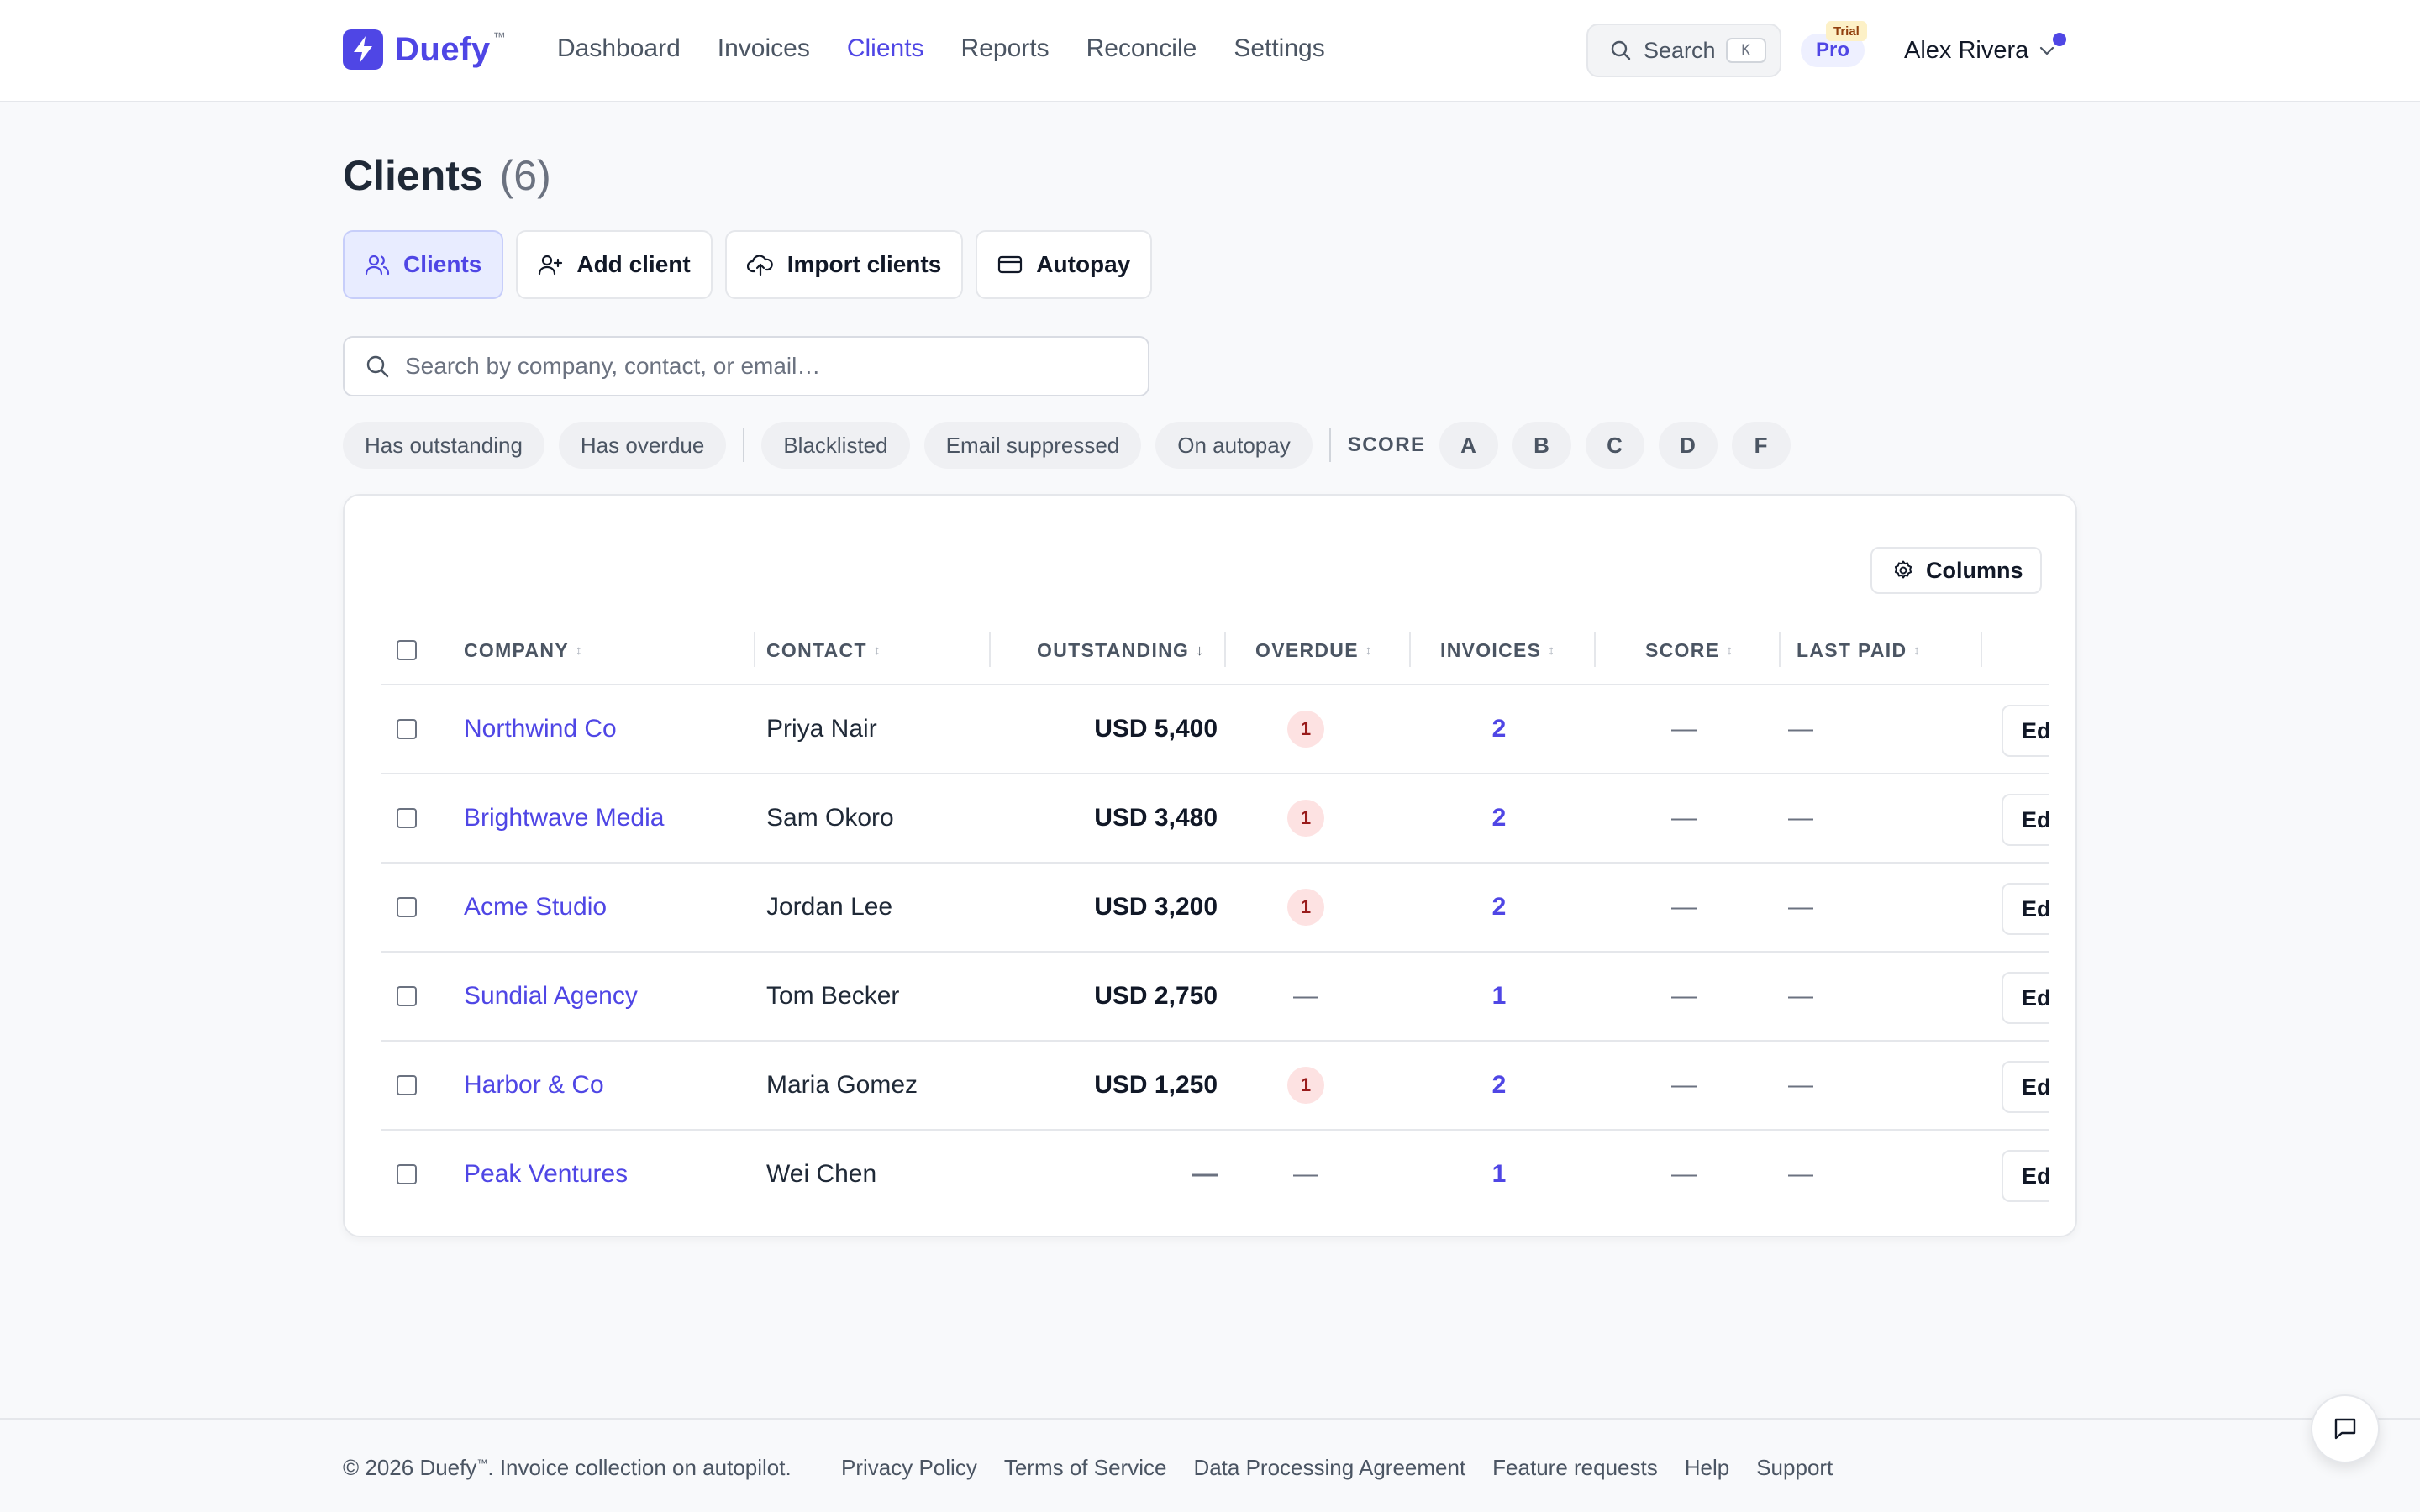 The width and height of the screenshot is (2420, 1512). Describe the element at coordinates (1745, 50) in the screenshot. I see `search-shortcut-key: K` at that location.